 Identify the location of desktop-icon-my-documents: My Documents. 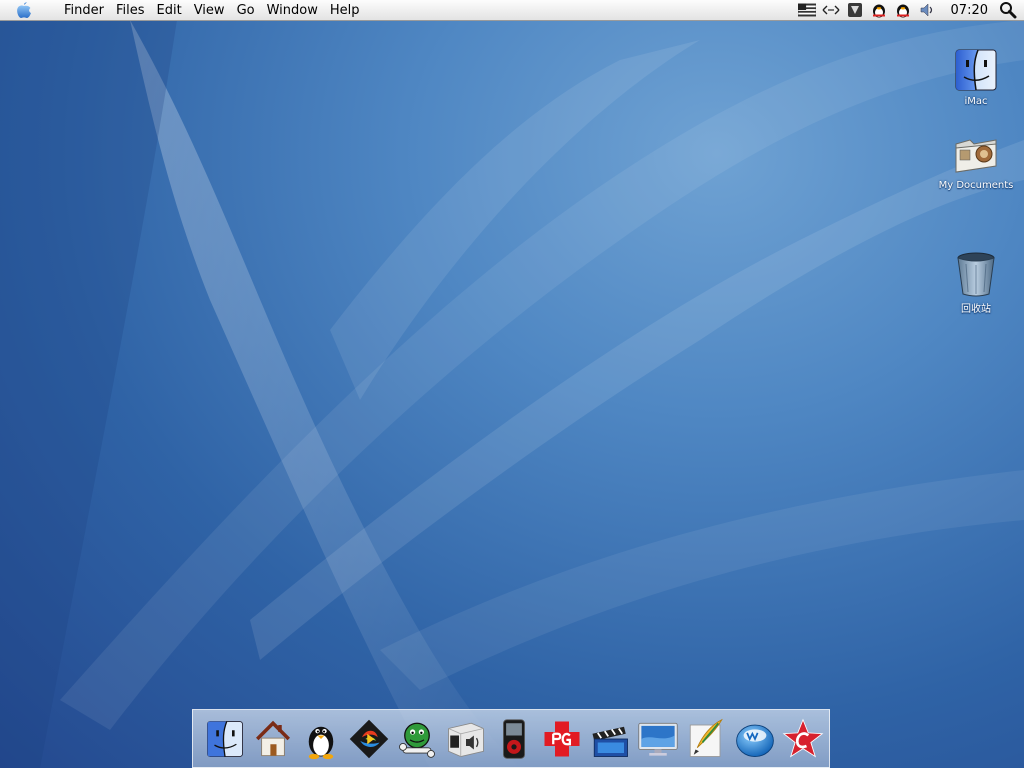
(976, 160).